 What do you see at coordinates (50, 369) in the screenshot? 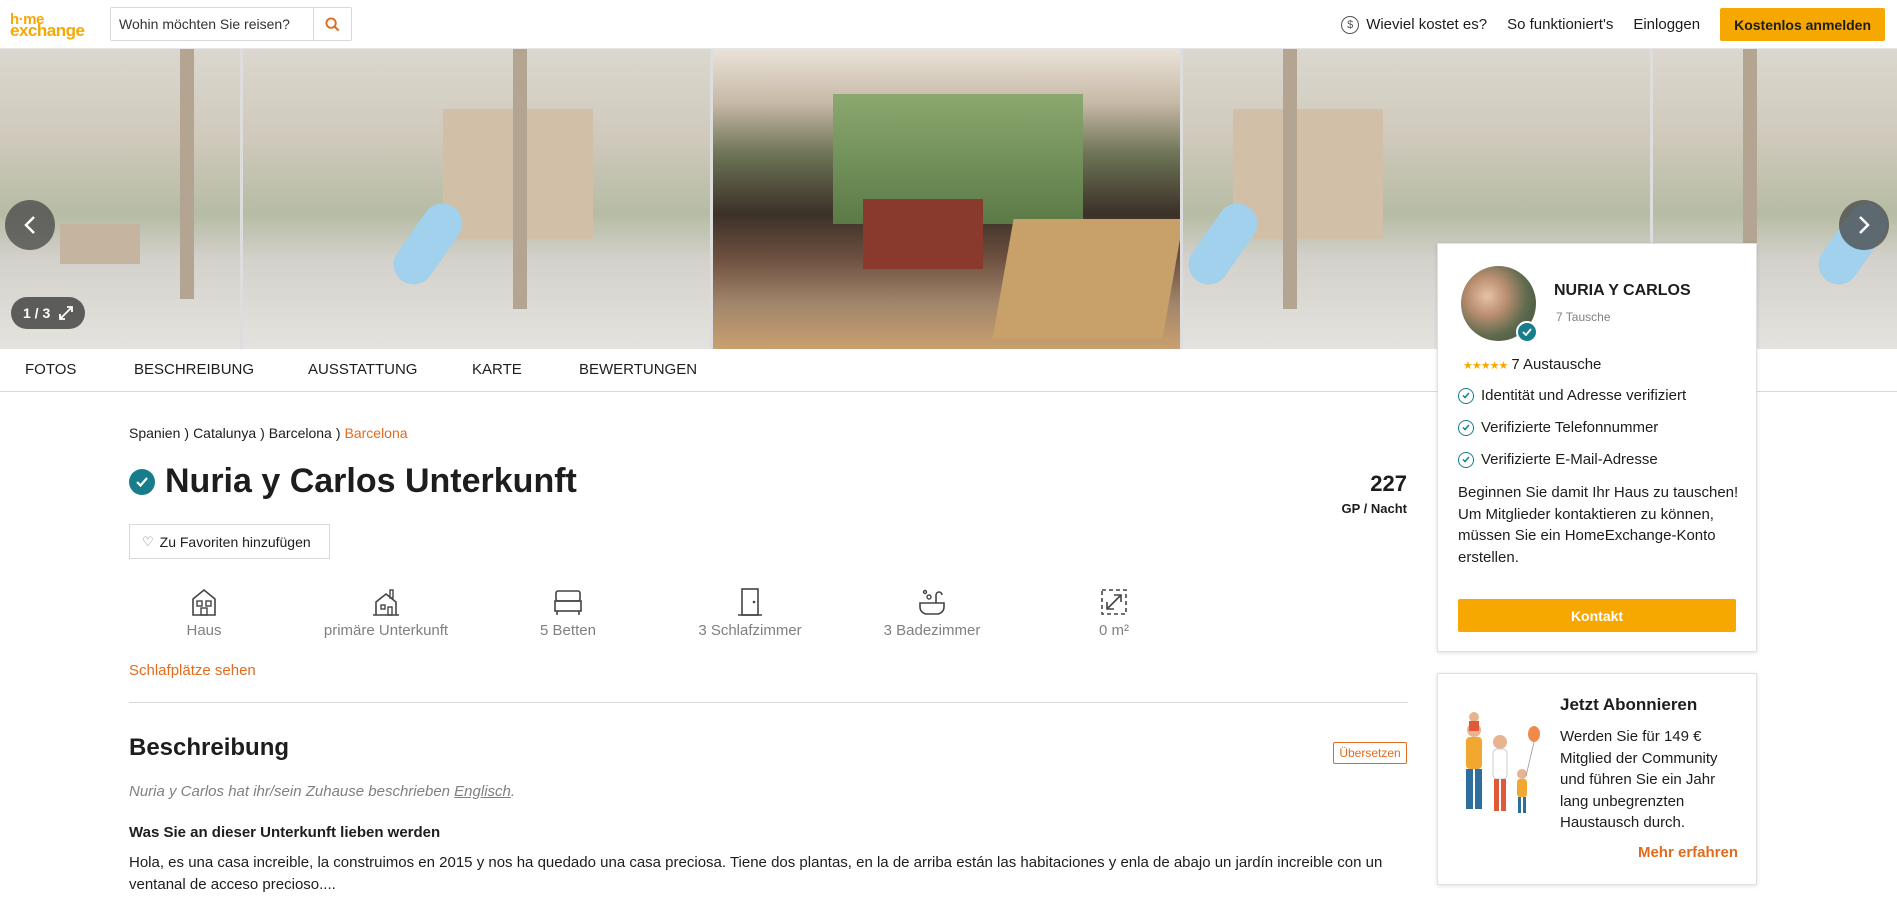
I see `tab-photos: FOTOS` at bounding box center [50, 369].